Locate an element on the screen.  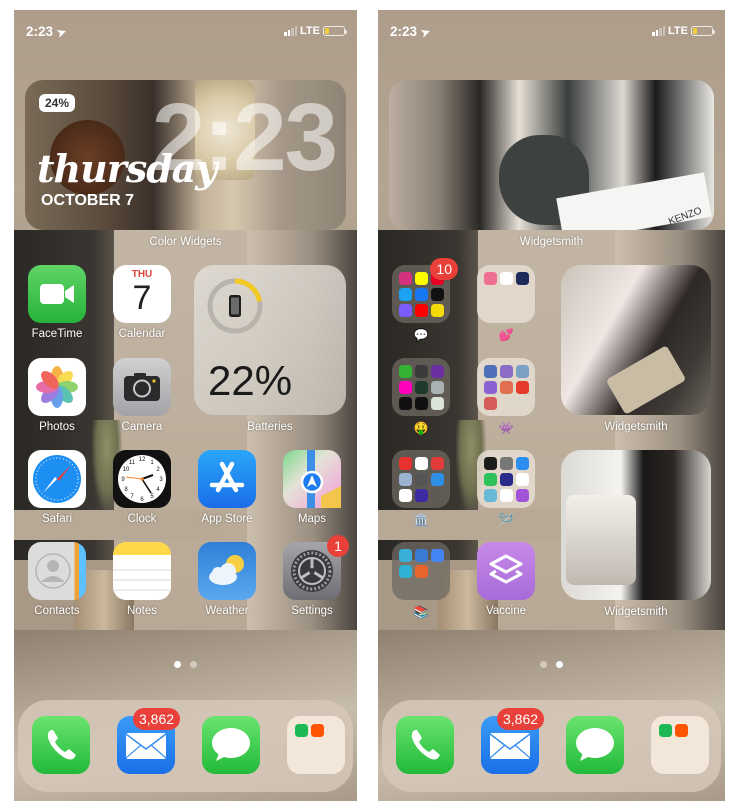
among-us-icon is located at coordinates (522, 387).